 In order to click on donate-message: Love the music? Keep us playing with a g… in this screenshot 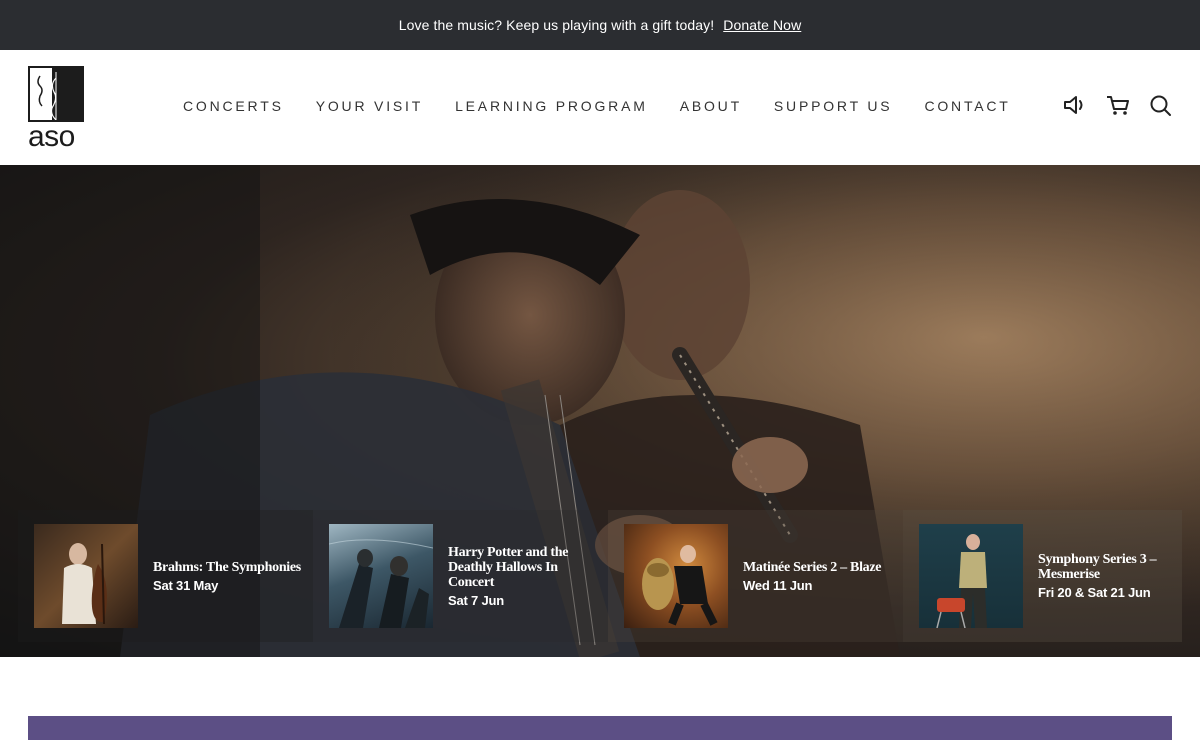, I will do `click(556, 25)`.